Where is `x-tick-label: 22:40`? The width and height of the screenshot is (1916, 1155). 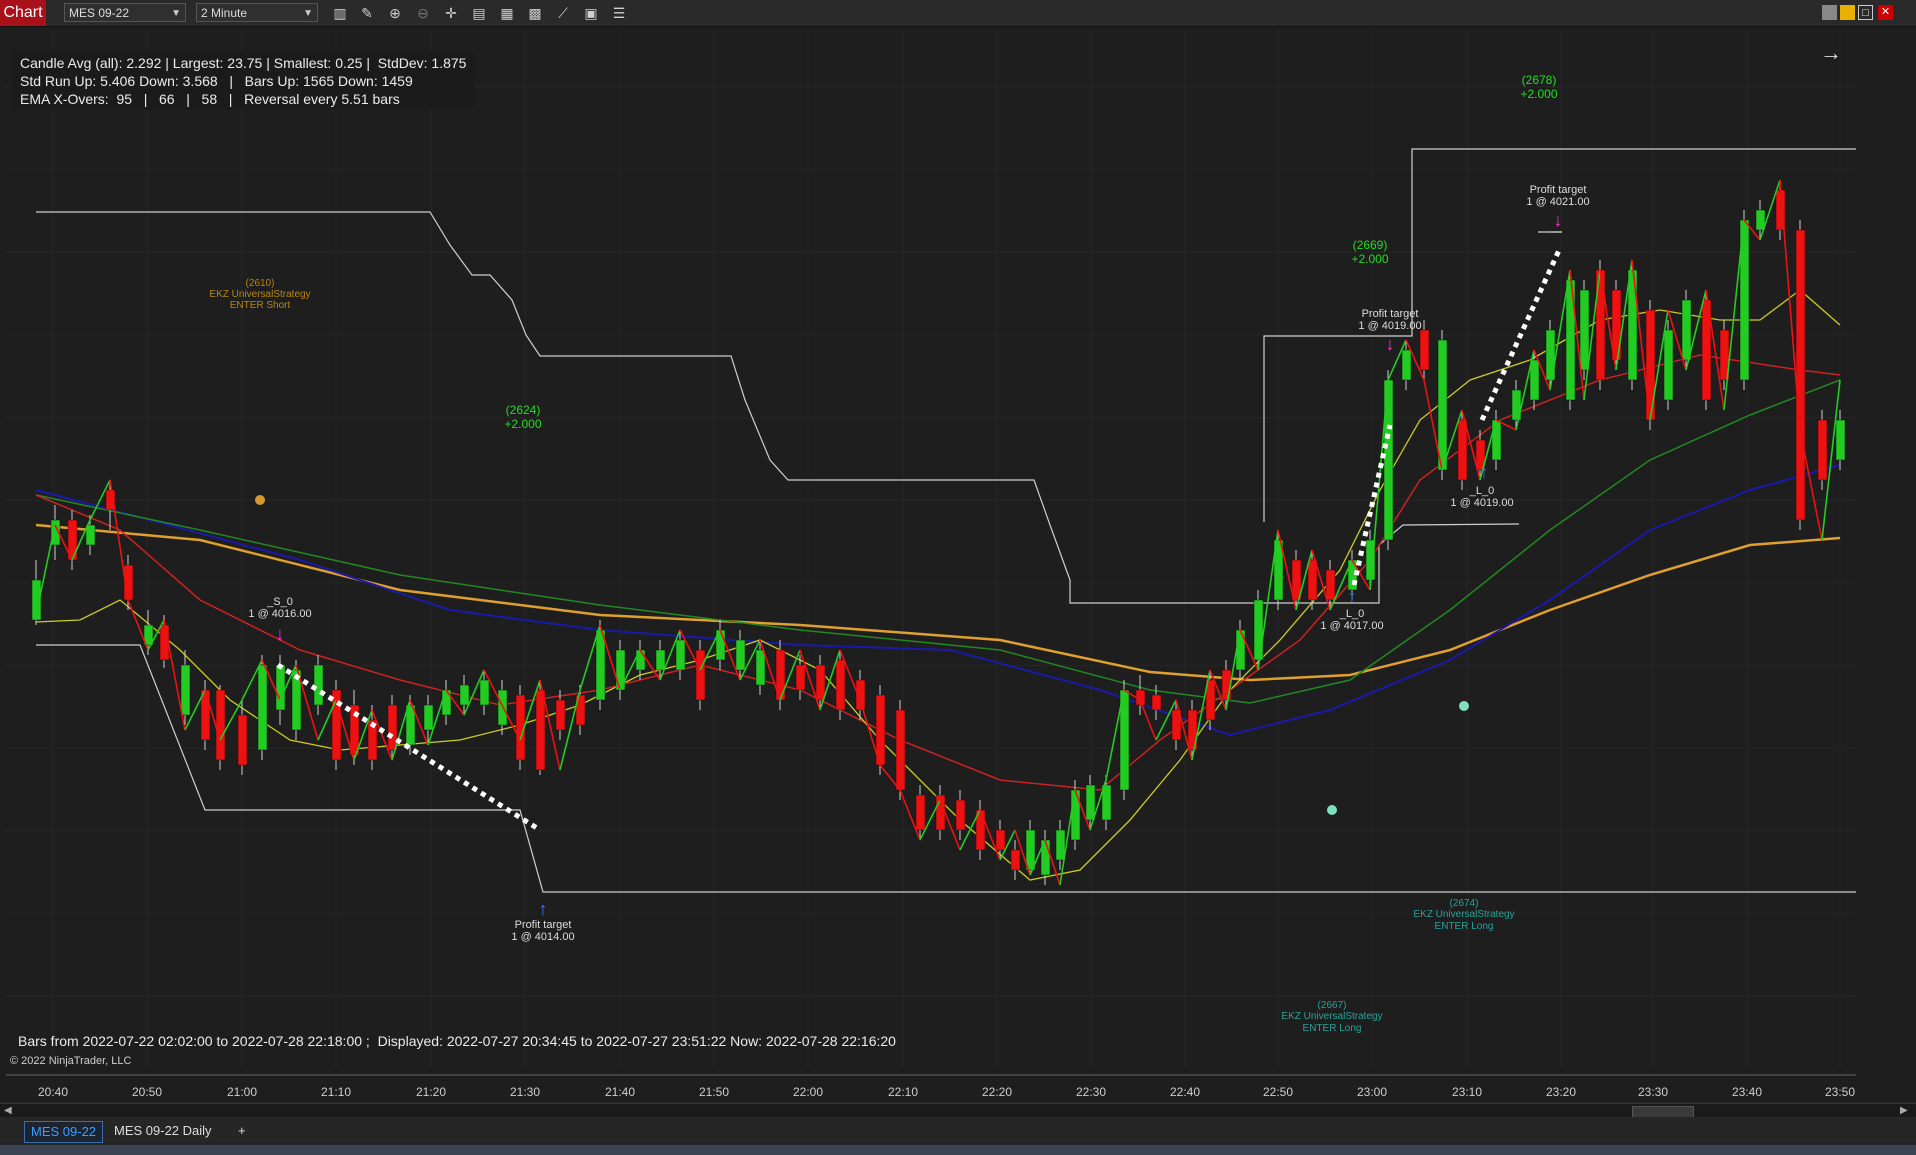 x-tick-label: 22:40 is located at coordinates (1185, 1092).